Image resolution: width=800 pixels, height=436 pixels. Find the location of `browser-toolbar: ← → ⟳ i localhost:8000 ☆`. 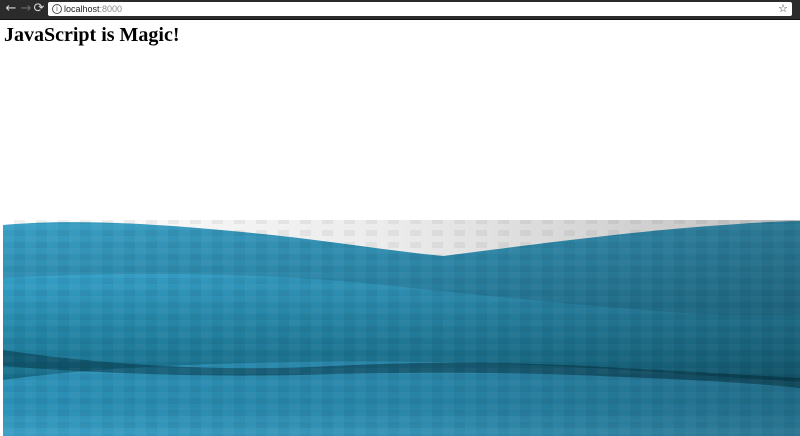

browser-toolbar: ← → ⟳ i localhost:8000 ☆ is located at coordinates (400, 10).